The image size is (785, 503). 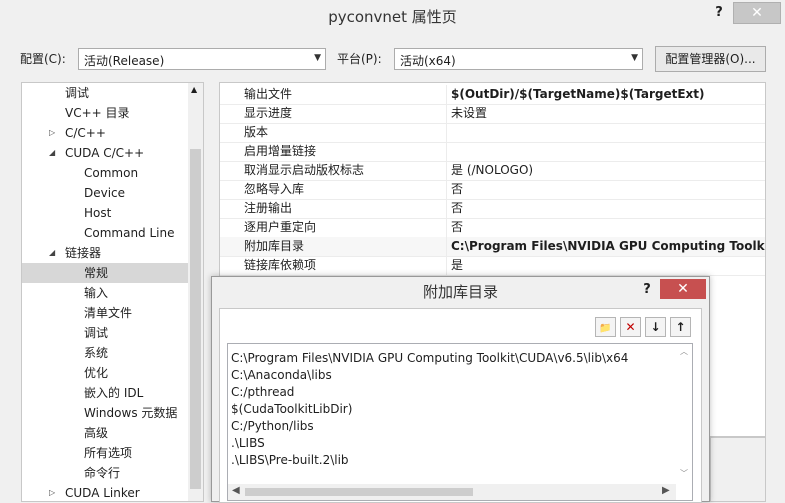 What do you see at coordinates (280, 227) in the screenshot?
I see `property-name: 逐用户重定向` at bounding box center [280, 227].